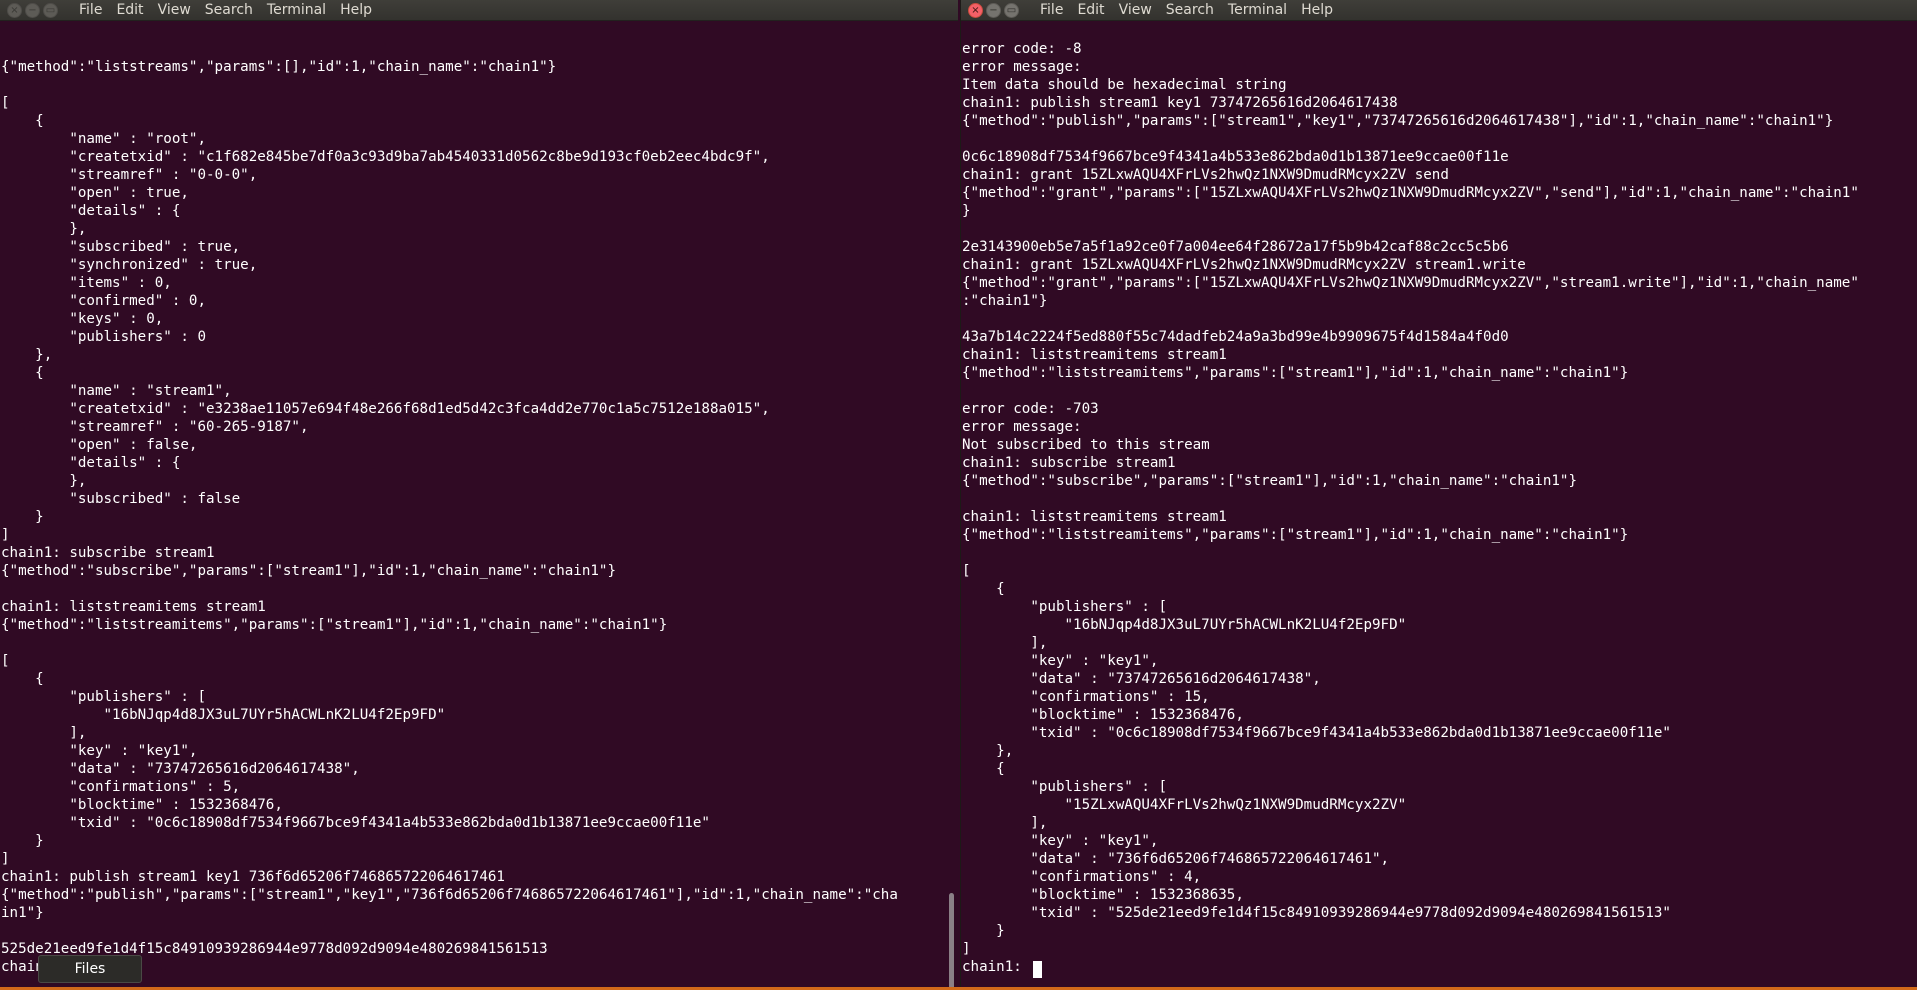 Image resolution: width=1917 pixels, height=990 pixels. What do you see at coordinates (1005, 301) in the screenshot?
I see `terminal-line: :"chain1"}` at bounding box center [1005, 301].